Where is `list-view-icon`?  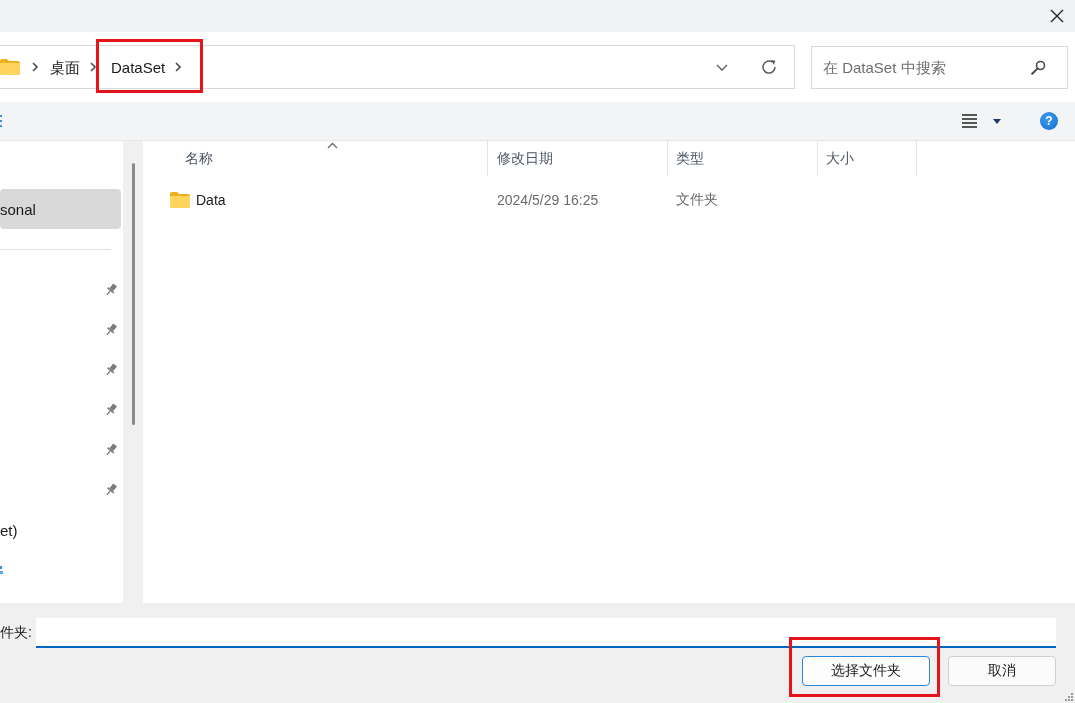
list-view-icon is located at coordinates (969, 121).